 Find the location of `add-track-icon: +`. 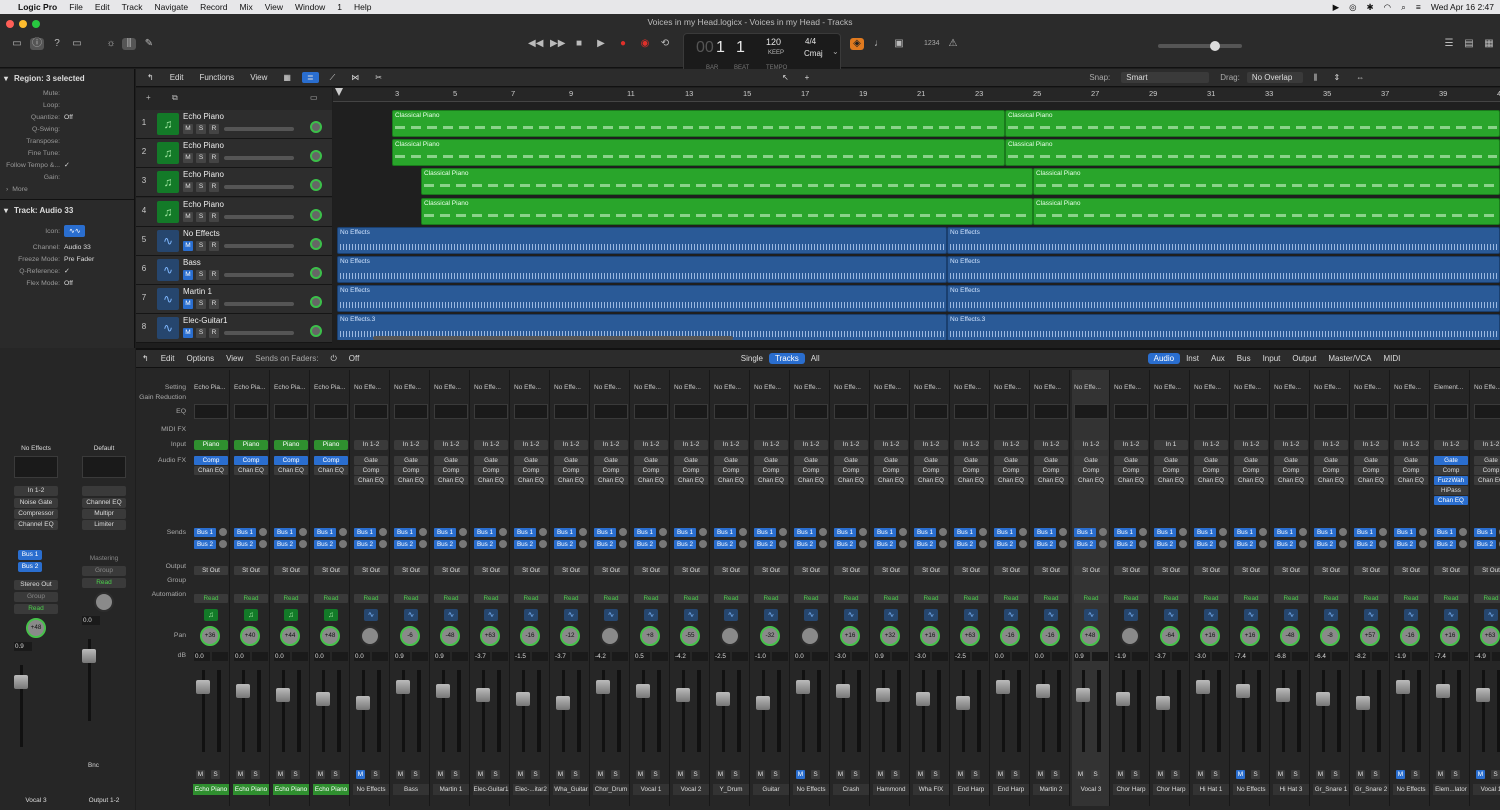

add-track-icon: + is located at coordinates (148, 97).